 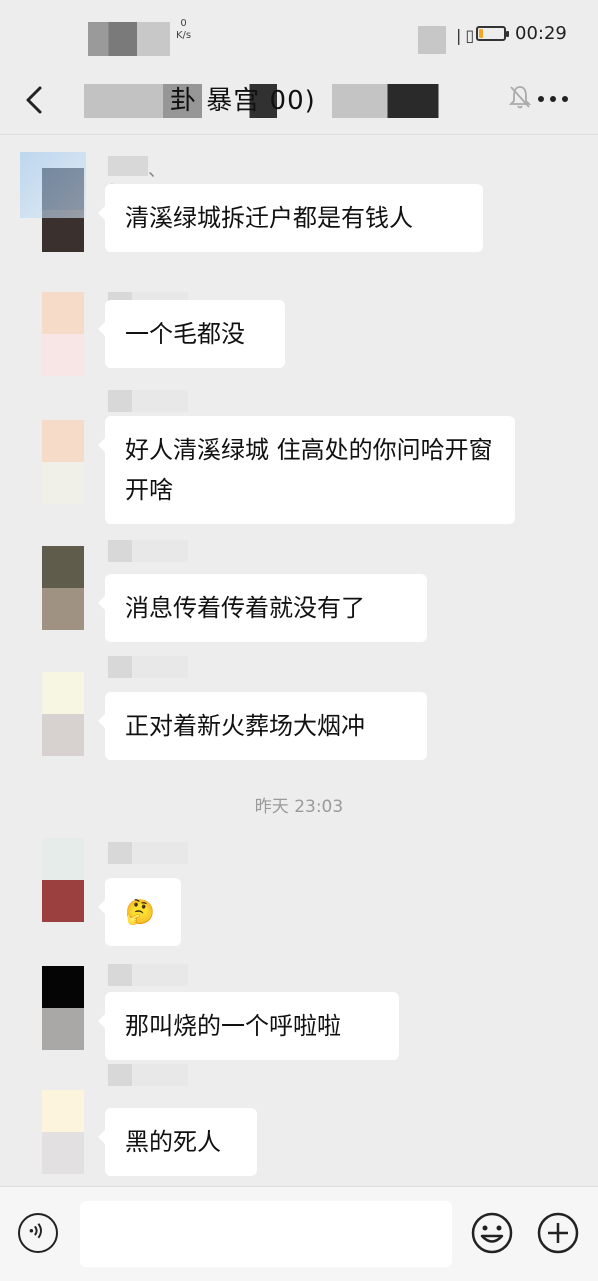 I want to click on message-bubble: 清溪绿城拆迁户都是有钱人, so click(x=290, y=218).